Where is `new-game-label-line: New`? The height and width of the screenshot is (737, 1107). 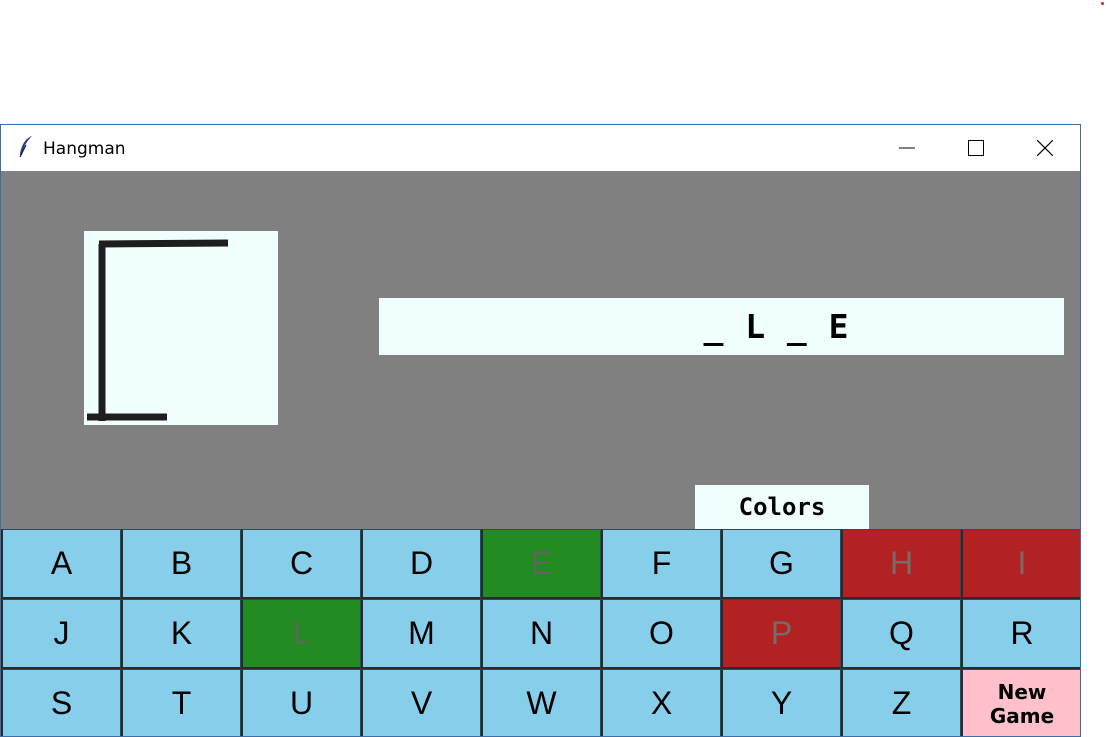
new-game-label-line: New is located at coordinates (1022, 691).